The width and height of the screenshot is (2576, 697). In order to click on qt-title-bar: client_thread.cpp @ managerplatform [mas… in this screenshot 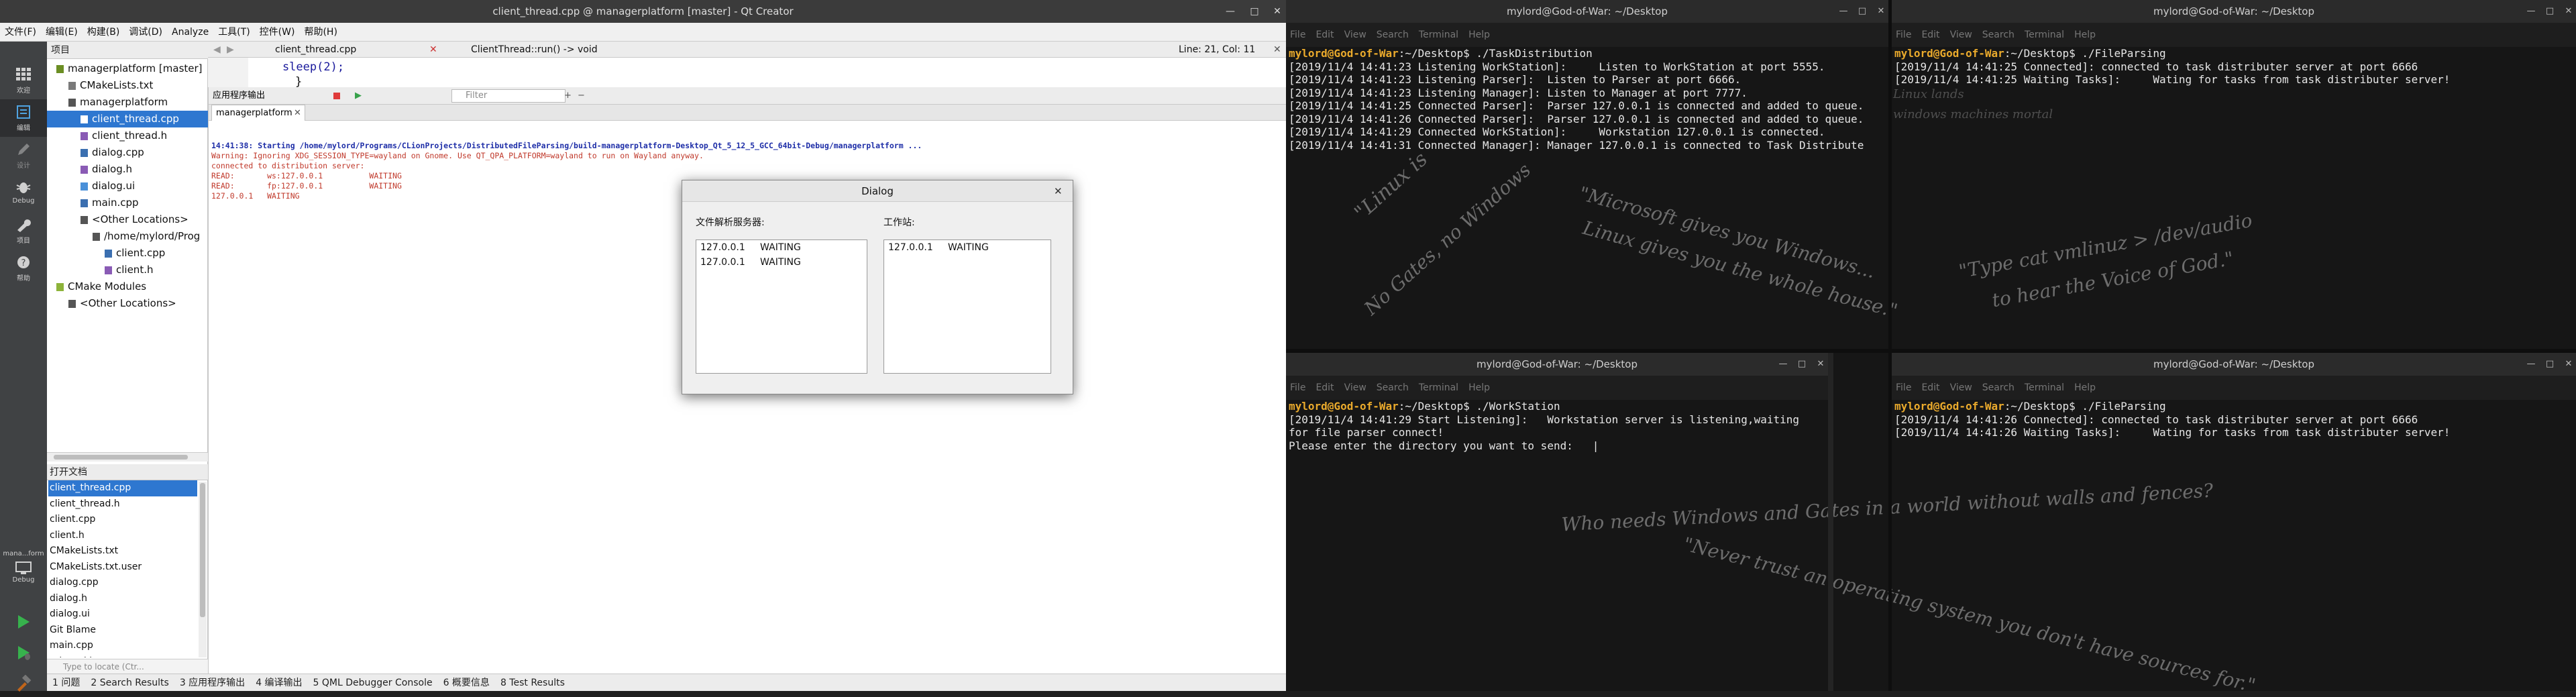, I will do `click(643, 11)`.